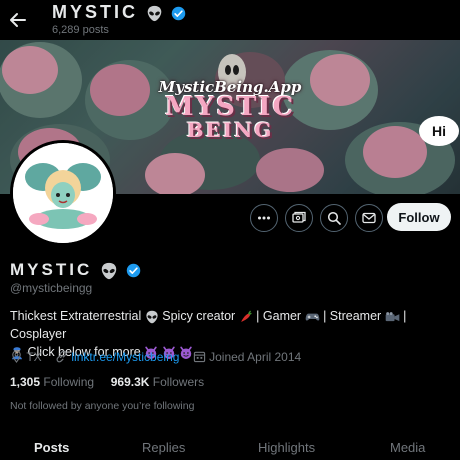  What do you see at coordinates (51, 288) in the screenshot?
I see `profile-handle: @mysticbeingg` at bounding box center [51, 288].